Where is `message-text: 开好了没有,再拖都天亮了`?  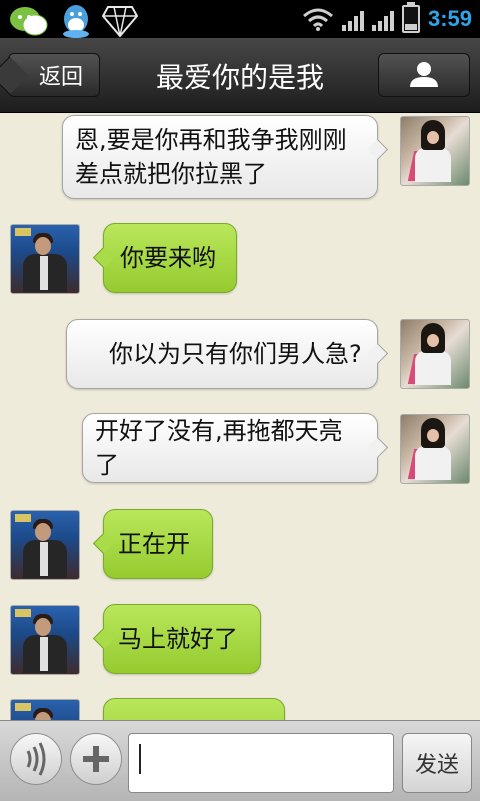
message-text: 开好了没有,再拖都天亮了 is located at coordinates (219, 448).